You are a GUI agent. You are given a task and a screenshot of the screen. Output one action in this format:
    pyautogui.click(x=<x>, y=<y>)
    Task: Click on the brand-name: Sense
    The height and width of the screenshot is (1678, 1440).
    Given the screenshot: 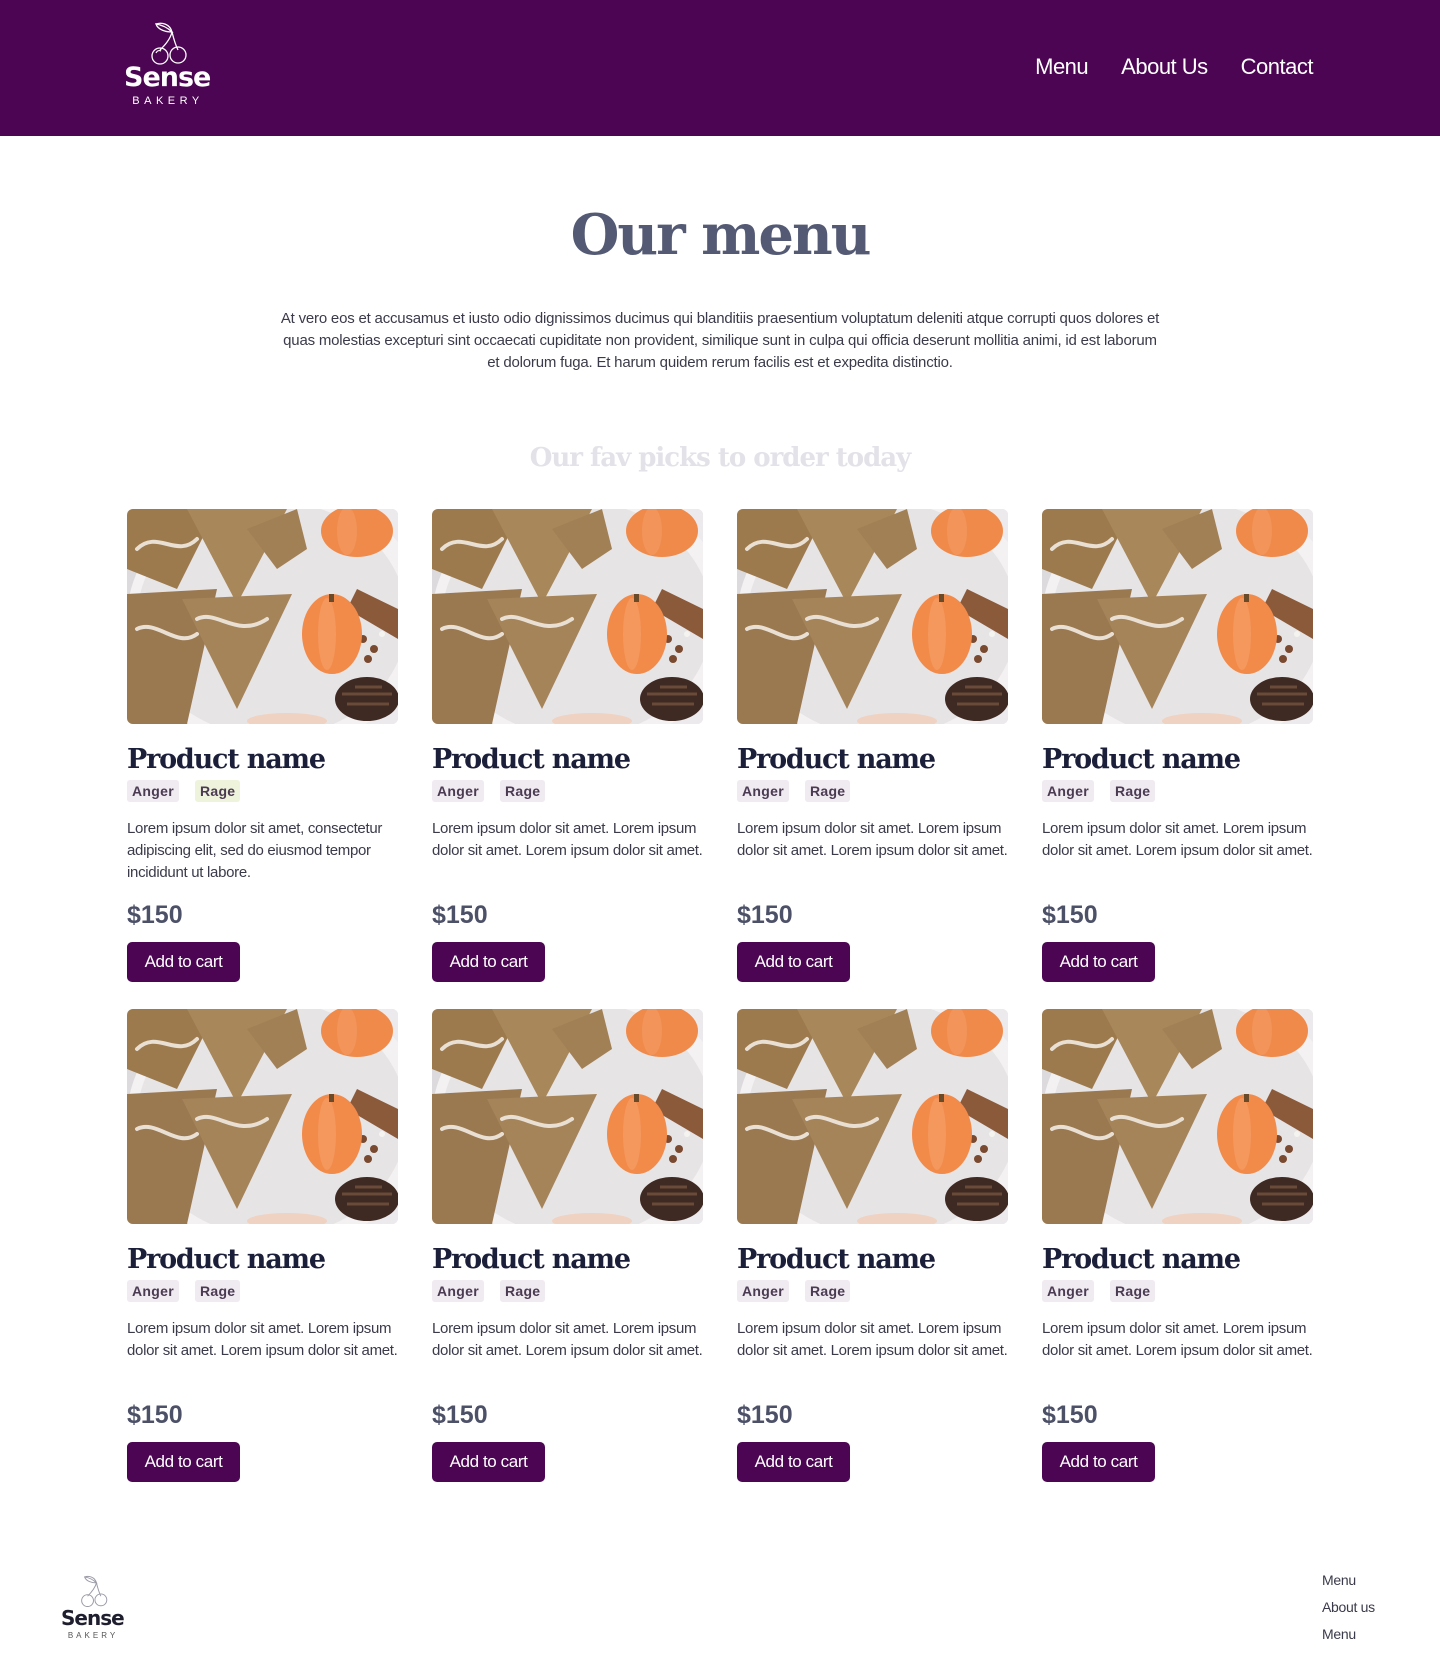 What is the action you would take?
    pyautogui.click(x=167, y=77)
    